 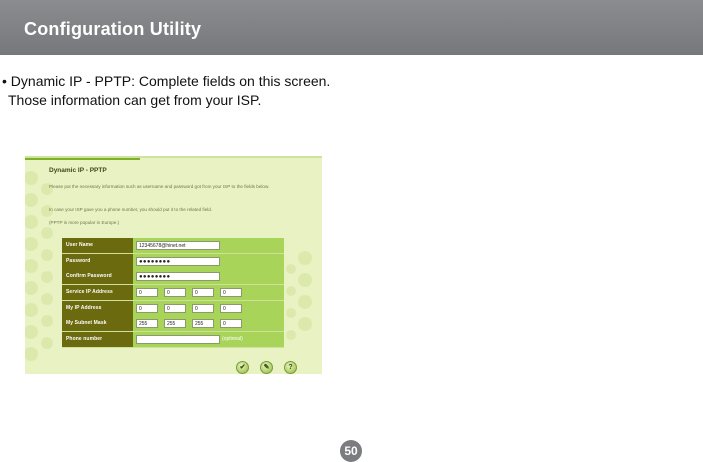 I want to click on my-ip-octet-2: 0, so click(x=175, y=308).